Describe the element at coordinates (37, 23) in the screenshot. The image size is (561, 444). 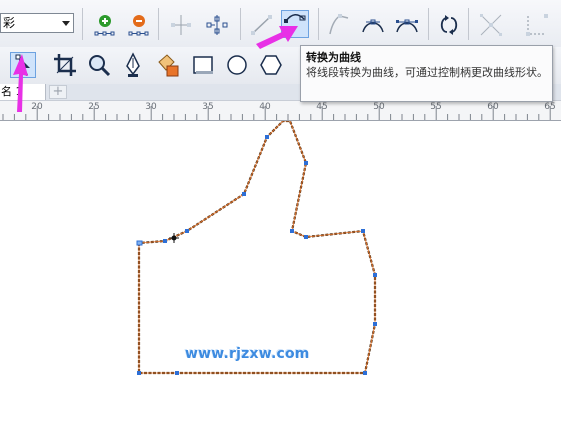
I see `style-select: 彩` at that location.